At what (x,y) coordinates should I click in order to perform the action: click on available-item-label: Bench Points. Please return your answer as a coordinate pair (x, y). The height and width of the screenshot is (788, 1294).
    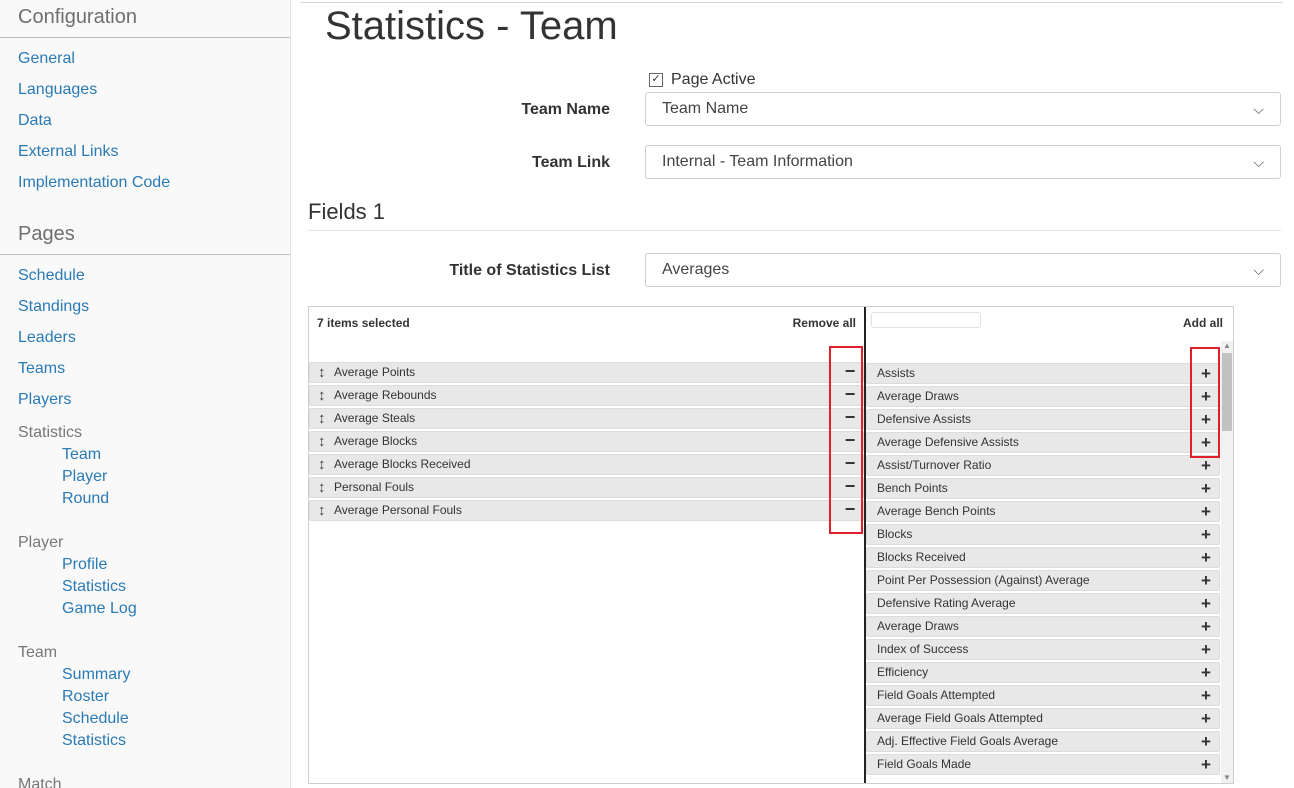
    Looking at the image, I should click on (912, 488).